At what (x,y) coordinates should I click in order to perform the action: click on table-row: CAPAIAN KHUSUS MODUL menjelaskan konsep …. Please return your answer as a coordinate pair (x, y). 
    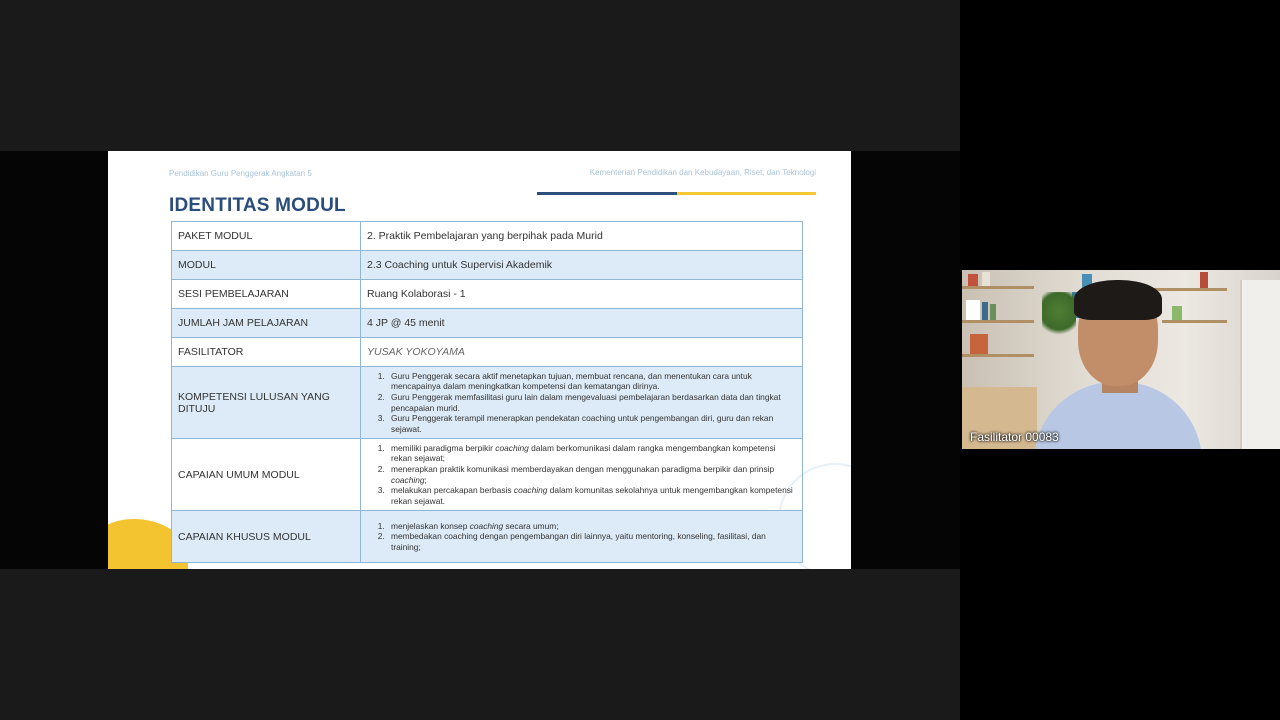
    Looking at the image, I should click on (487, 536).